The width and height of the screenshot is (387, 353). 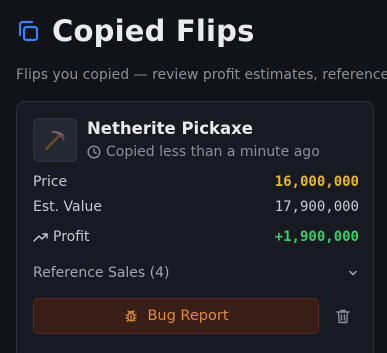 I want to click on item-thumbnail, so click(x=55, y=140).